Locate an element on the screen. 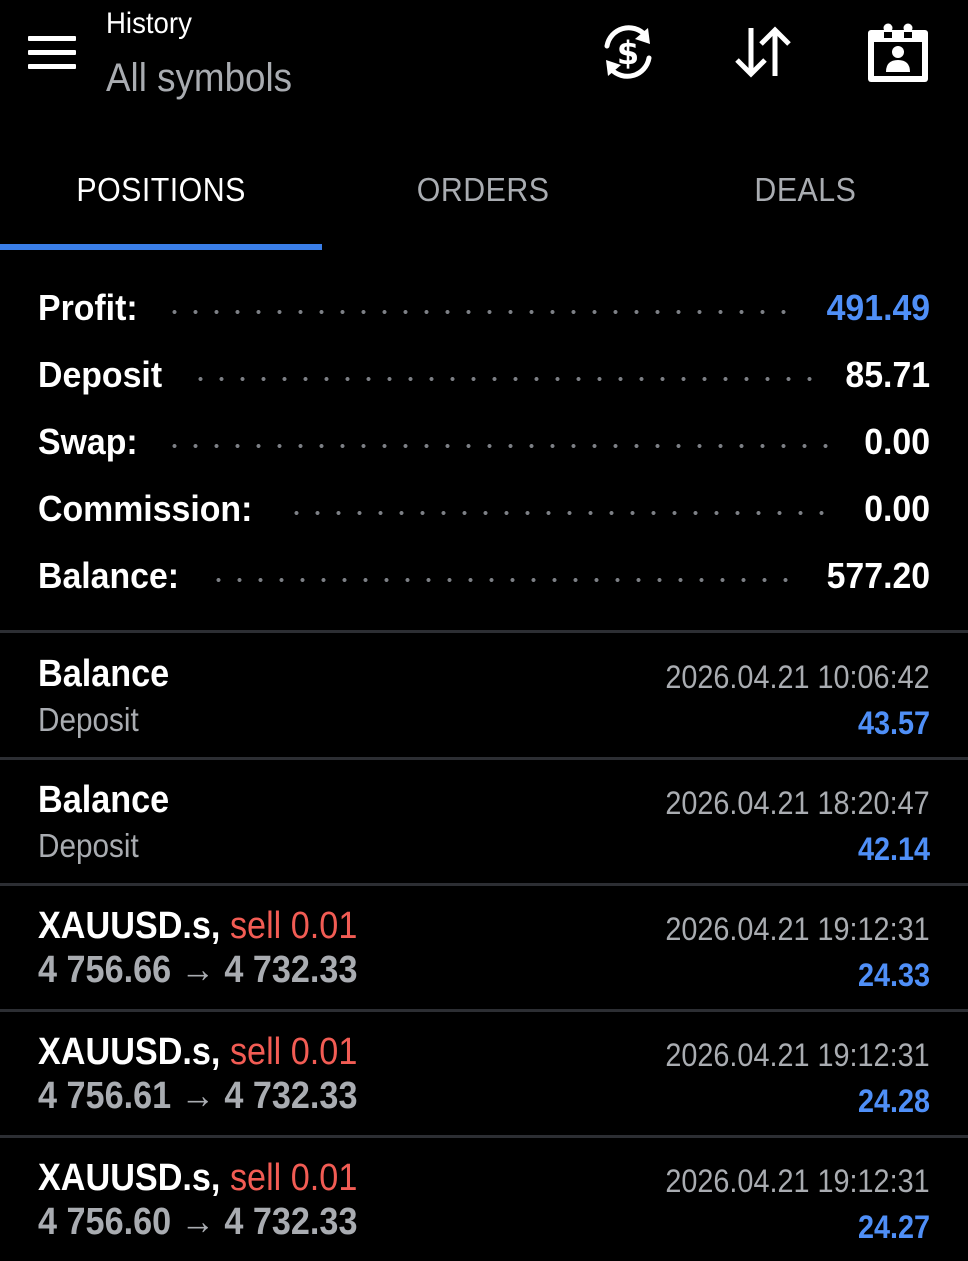 The image size is (968, 1261). balance-label: Balance: is located at coordinates (109, 575).